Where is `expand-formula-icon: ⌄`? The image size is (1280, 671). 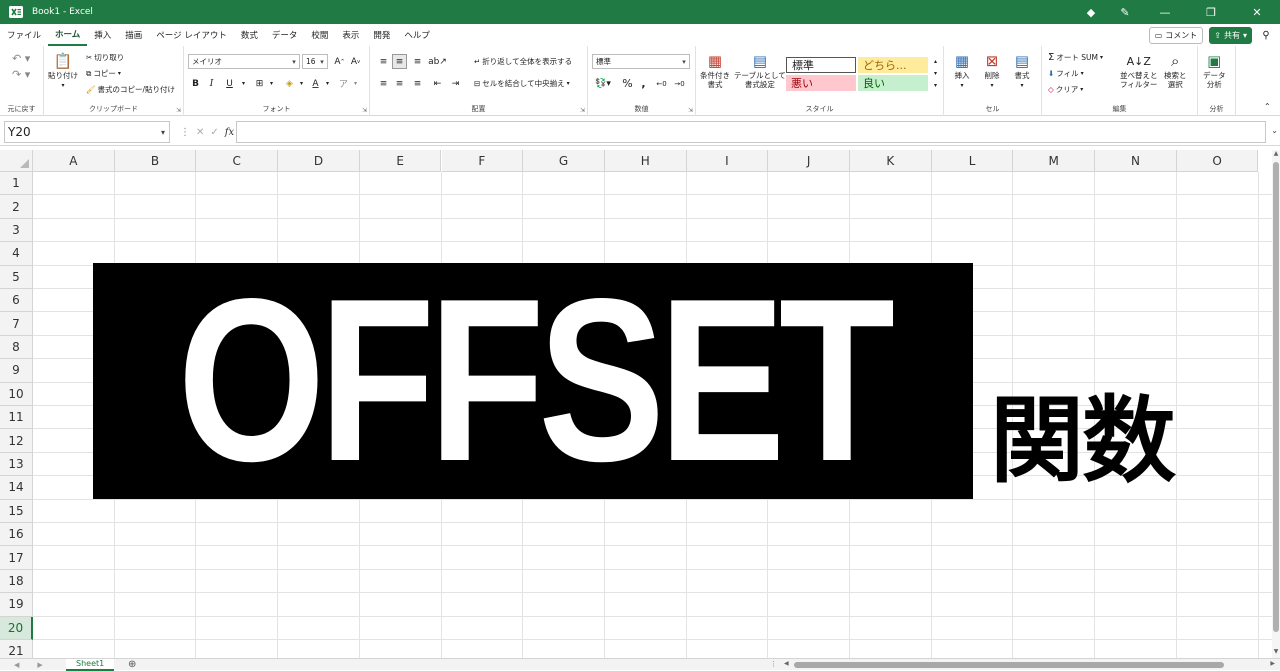 expand-formula-icon: ⌄ is located at coordinates (1274, 130).